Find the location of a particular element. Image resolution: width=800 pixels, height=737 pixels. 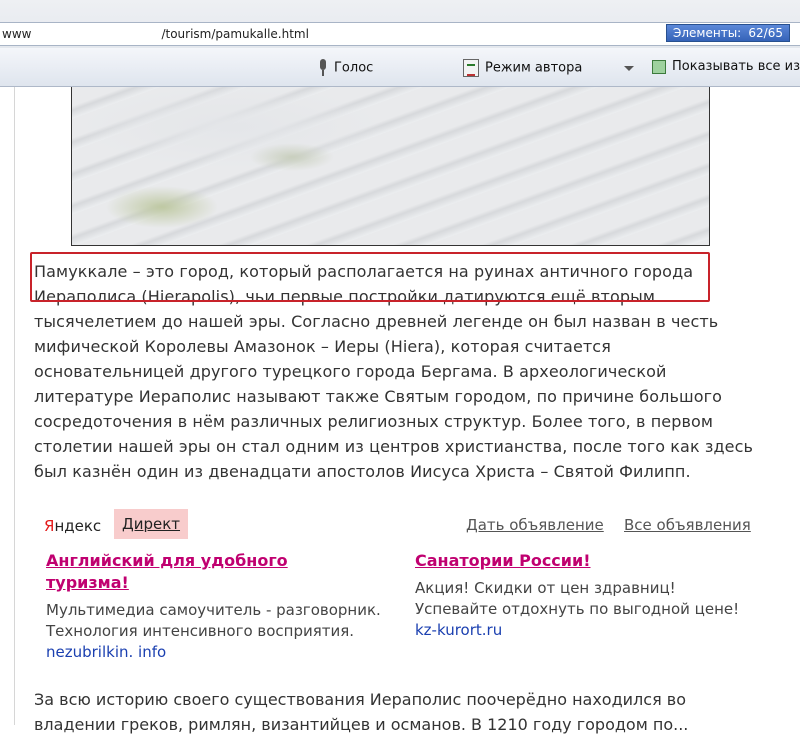

url-text: www/tourism/pamukalle.html is located at coordinates (155, 33).